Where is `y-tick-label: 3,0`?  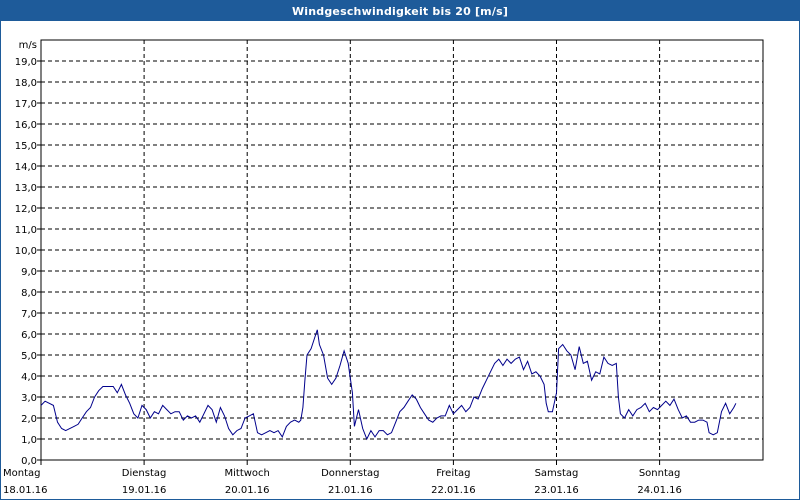 y-tick-label: 3,0 is located at coordinates (29, 398).